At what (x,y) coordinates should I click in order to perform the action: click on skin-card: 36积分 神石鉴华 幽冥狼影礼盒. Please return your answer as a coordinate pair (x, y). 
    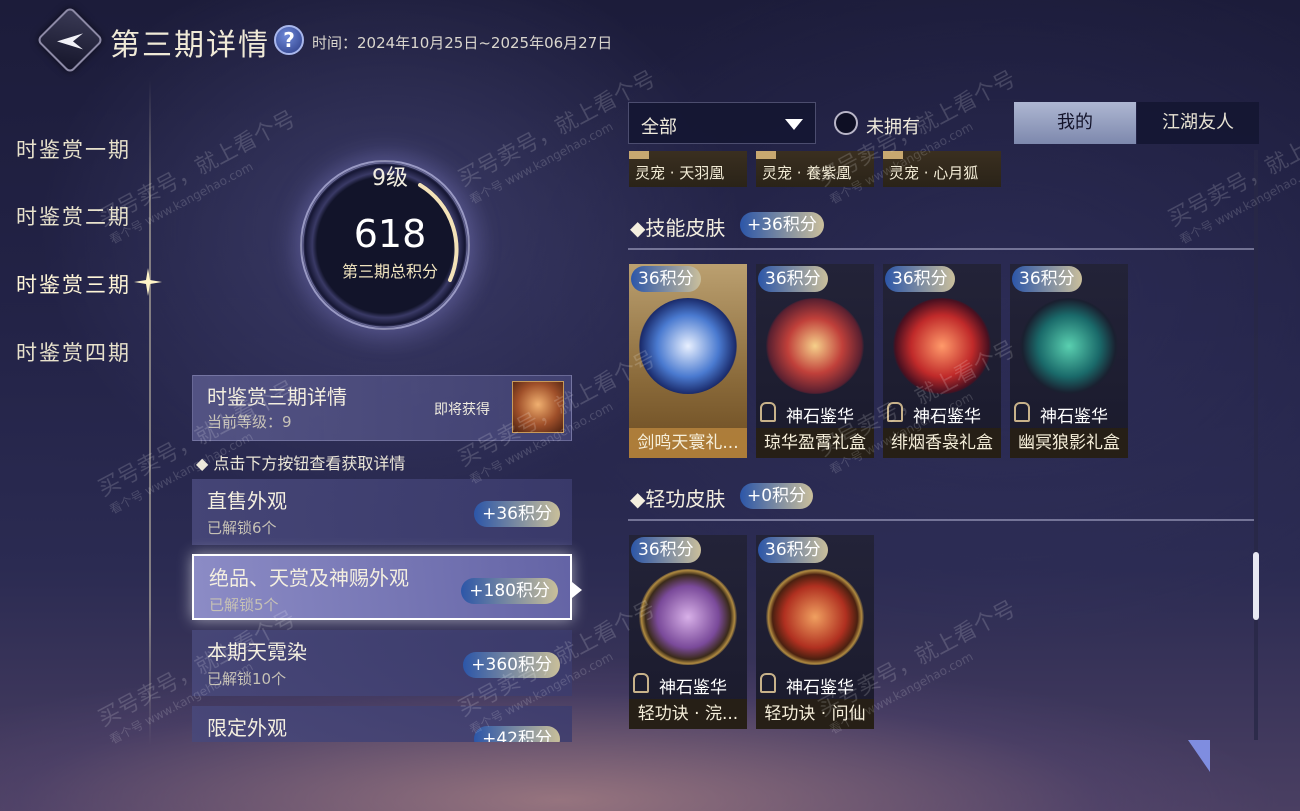
    Looking at the image, I should click on (1069, 361).